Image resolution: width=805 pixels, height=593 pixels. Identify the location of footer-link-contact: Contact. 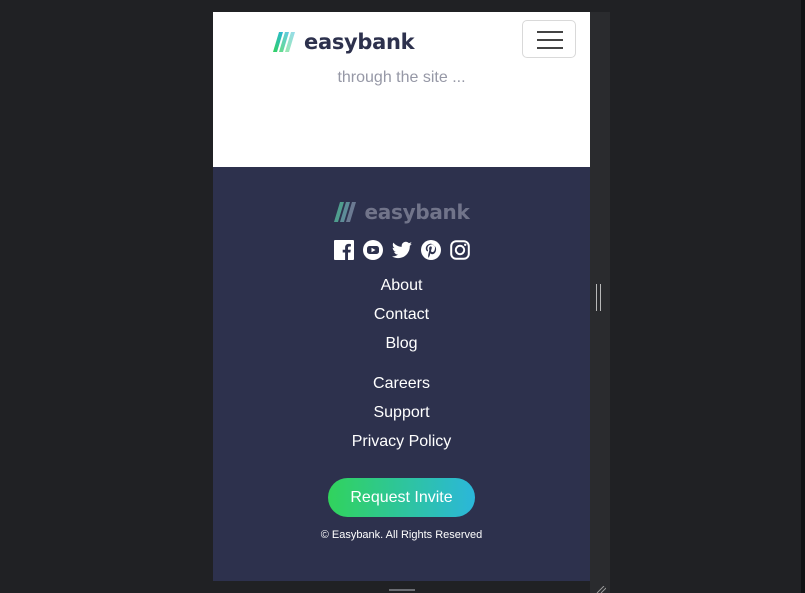
(401, 314).